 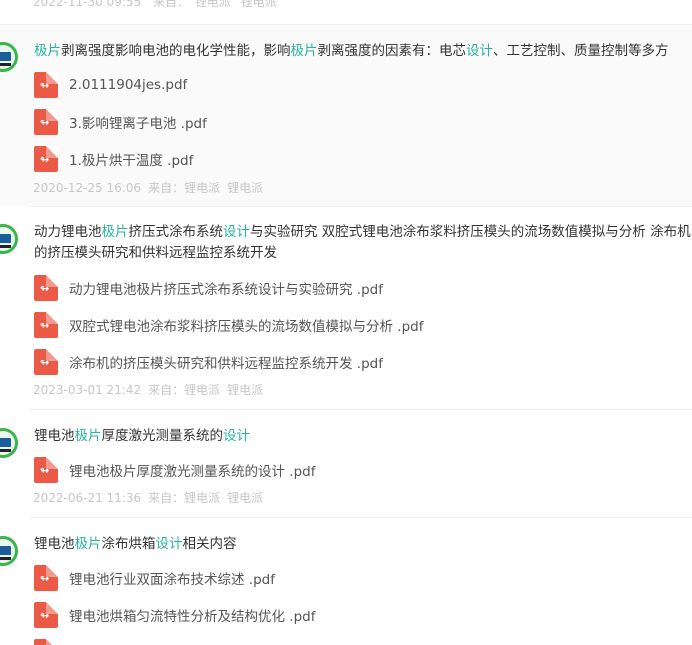 What do you see at coordinates (176, 51) in the screenshot?
I see `title-part: 剥离强度影响电池的电化学性能，影响` at bounding box center [176, 51].